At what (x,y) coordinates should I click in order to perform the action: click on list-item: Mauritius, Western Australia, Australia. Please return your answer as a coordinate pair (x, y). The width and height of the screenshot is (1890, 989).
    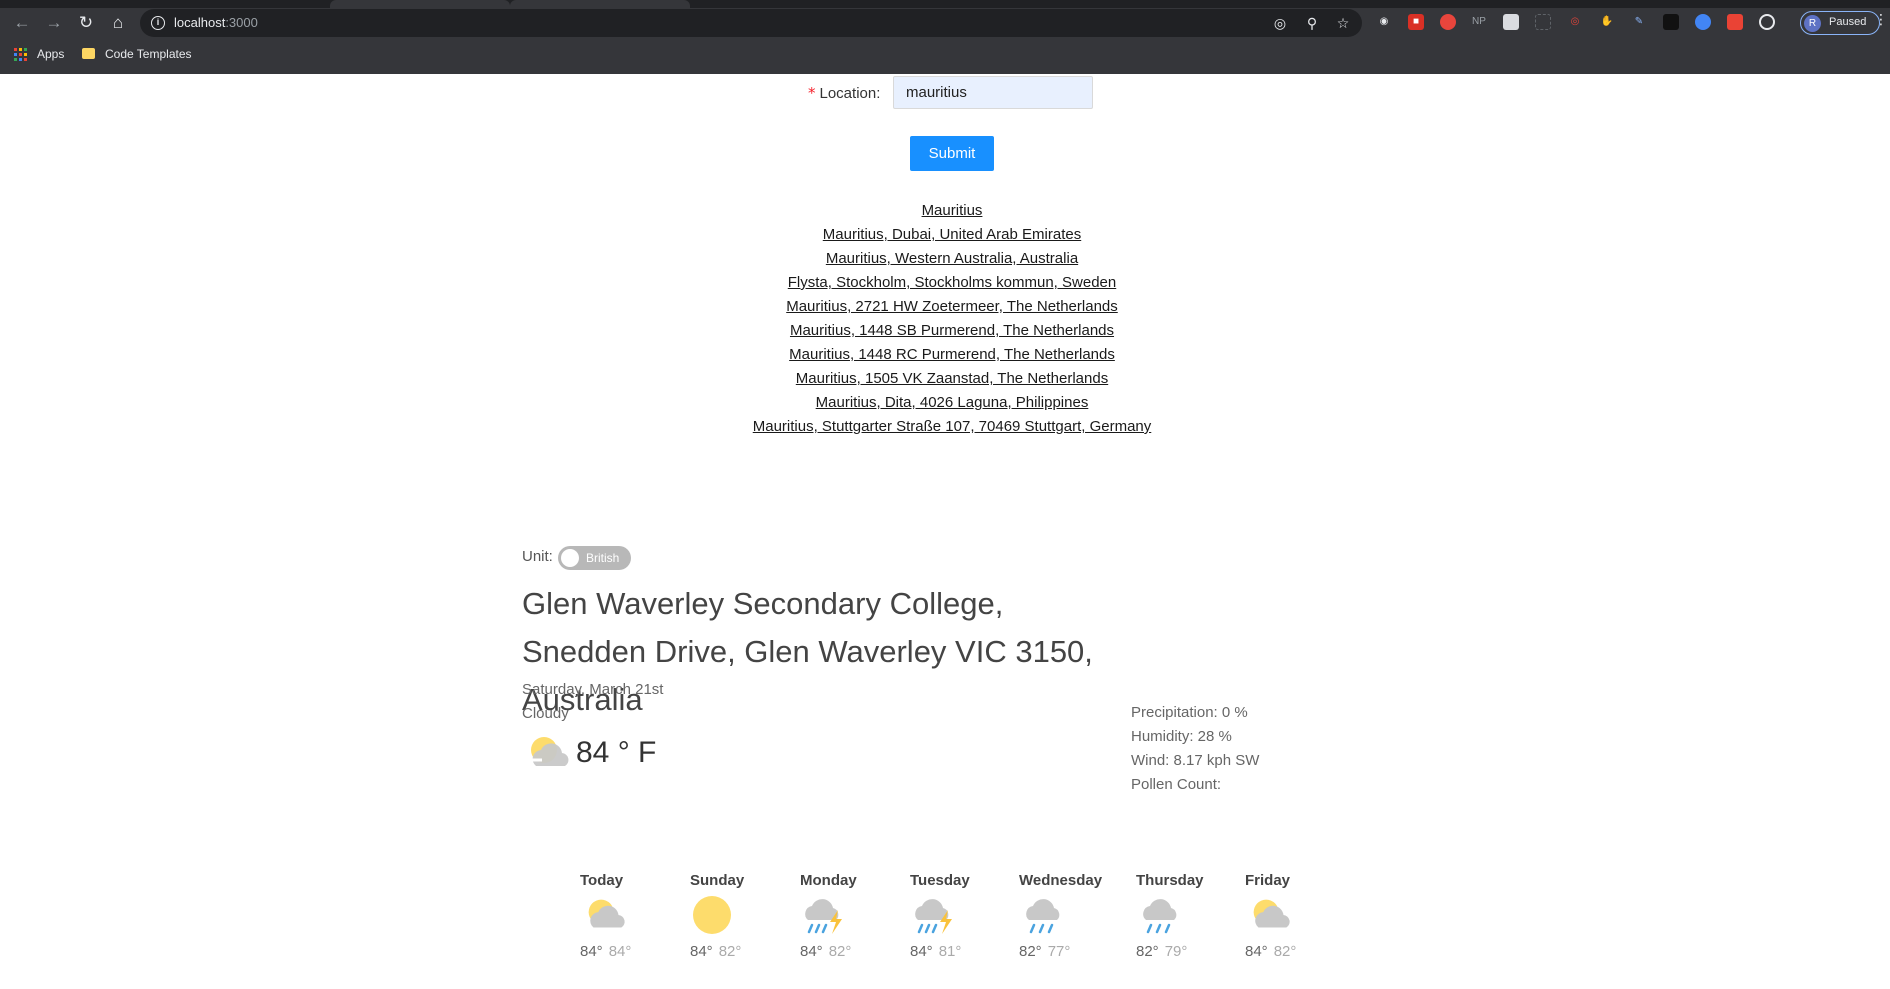
    Looking at the image, I should click on (945, 259).